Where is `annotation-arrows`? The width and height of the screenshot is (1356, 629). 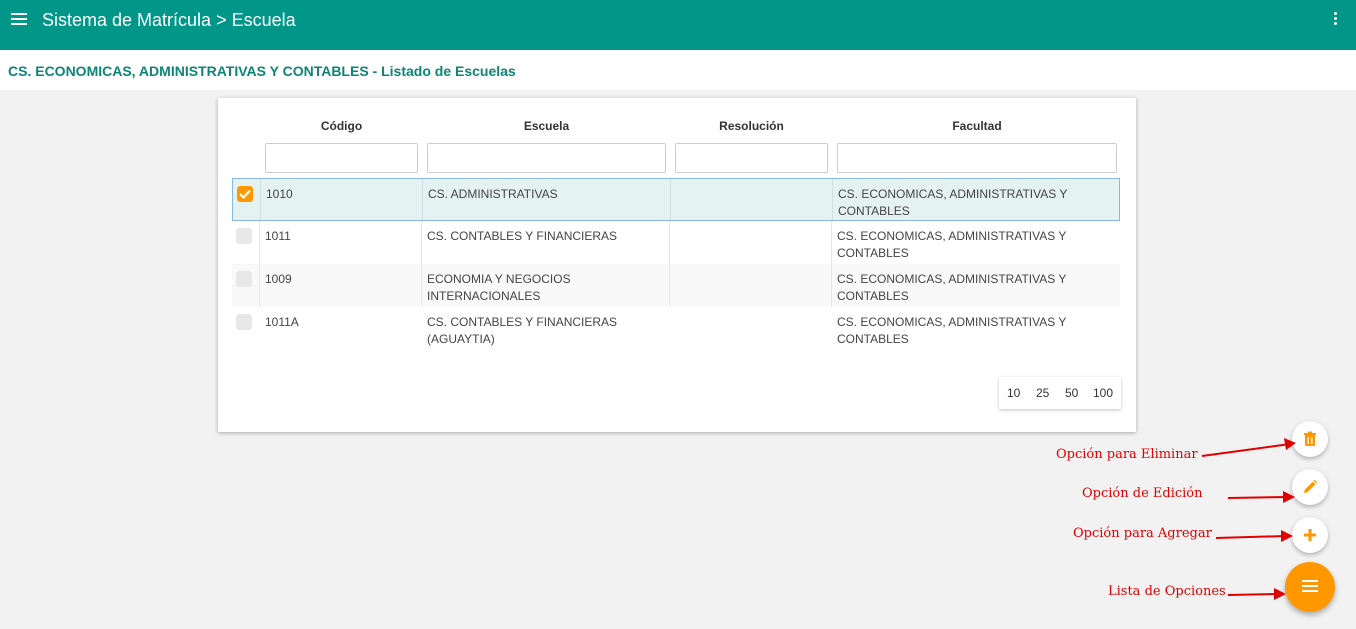 annotation-arrows is located at coordinates (1248, 519).